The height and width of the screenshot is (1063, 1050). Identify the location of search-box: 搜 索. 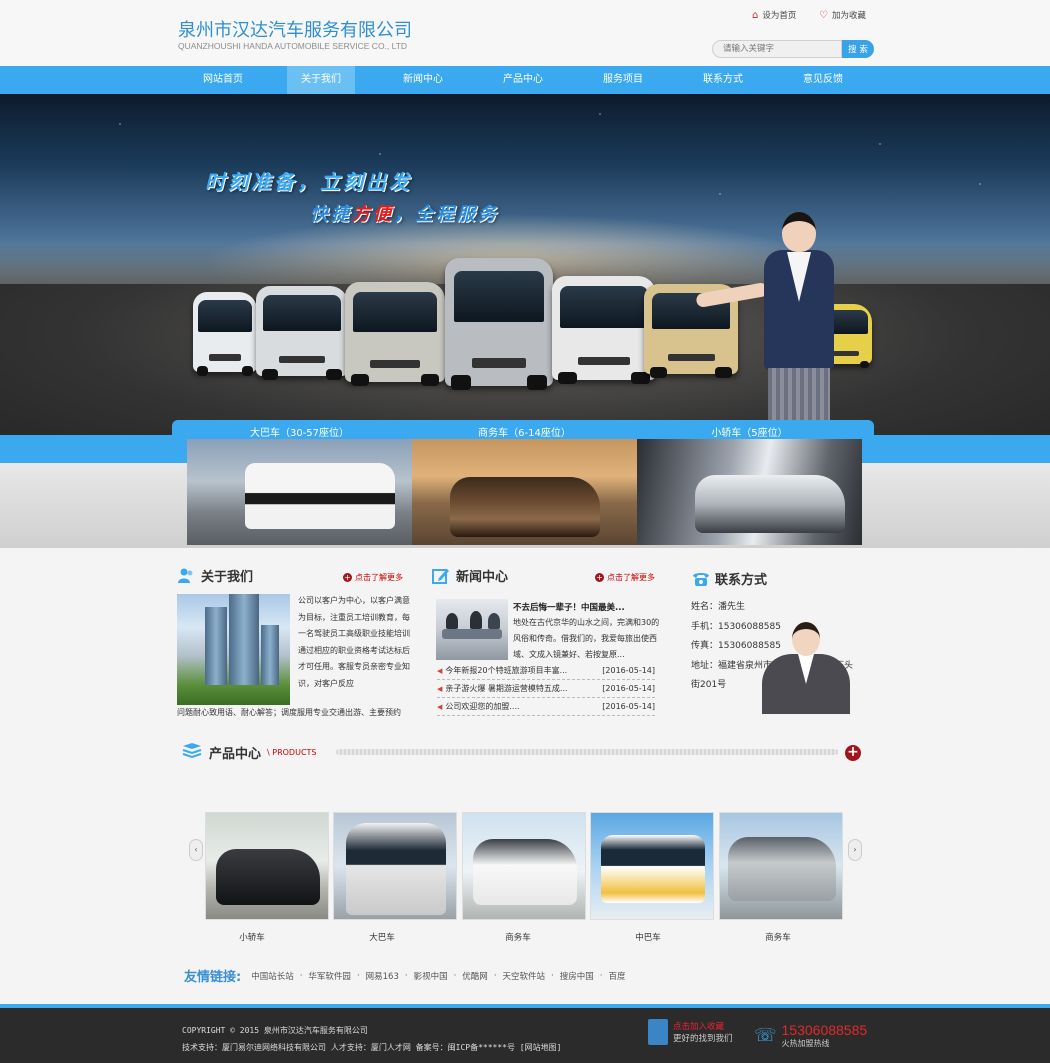
(793, 49).